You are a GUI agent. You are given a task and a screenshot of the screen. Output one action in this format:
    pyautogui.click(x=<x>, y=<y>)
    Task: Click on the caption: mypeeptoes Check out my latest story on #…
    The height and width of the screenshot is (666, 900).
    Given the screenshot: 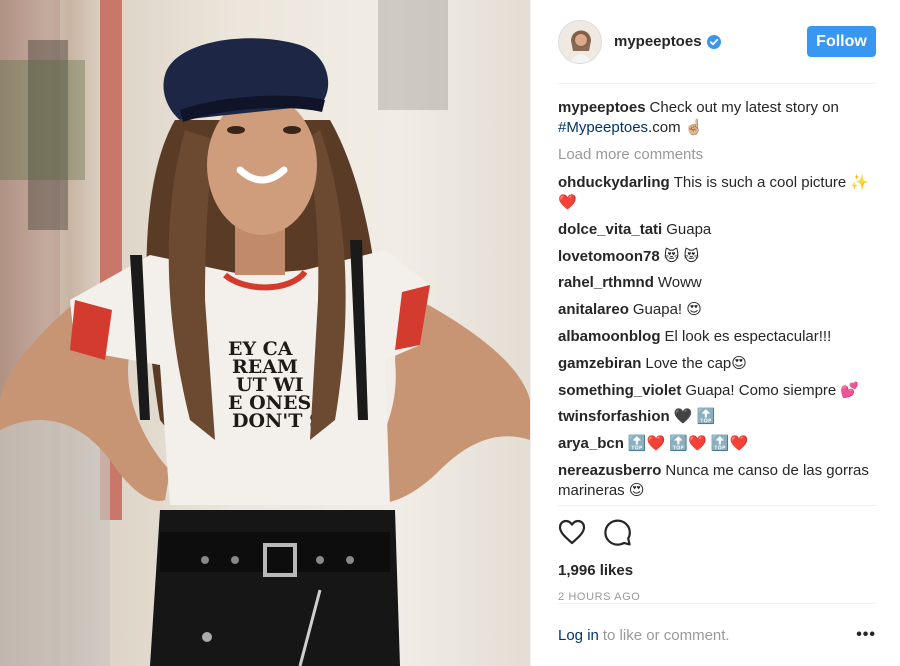 What is the action you would take?
    pyautogui.click(x=717, y=118)
    